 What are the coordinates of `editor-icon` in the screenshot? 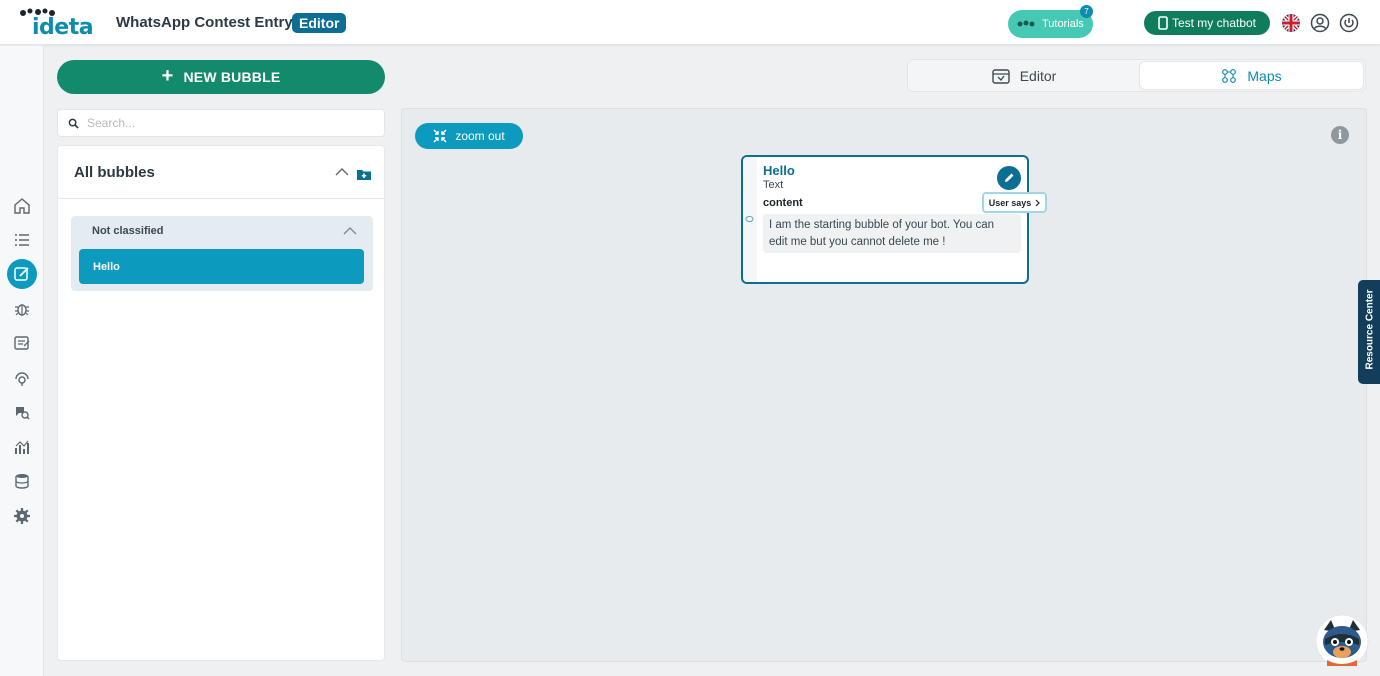 It's located at (22, 274).